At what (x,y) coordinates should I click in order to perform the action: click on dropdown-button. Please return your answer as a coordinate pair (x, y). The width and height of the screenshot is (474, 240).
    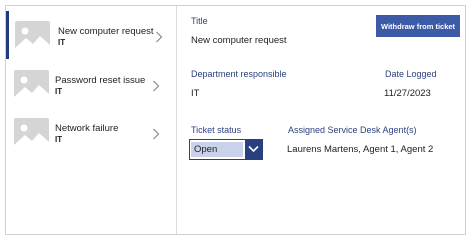
    Looking at the image, I should click on (253, 149).